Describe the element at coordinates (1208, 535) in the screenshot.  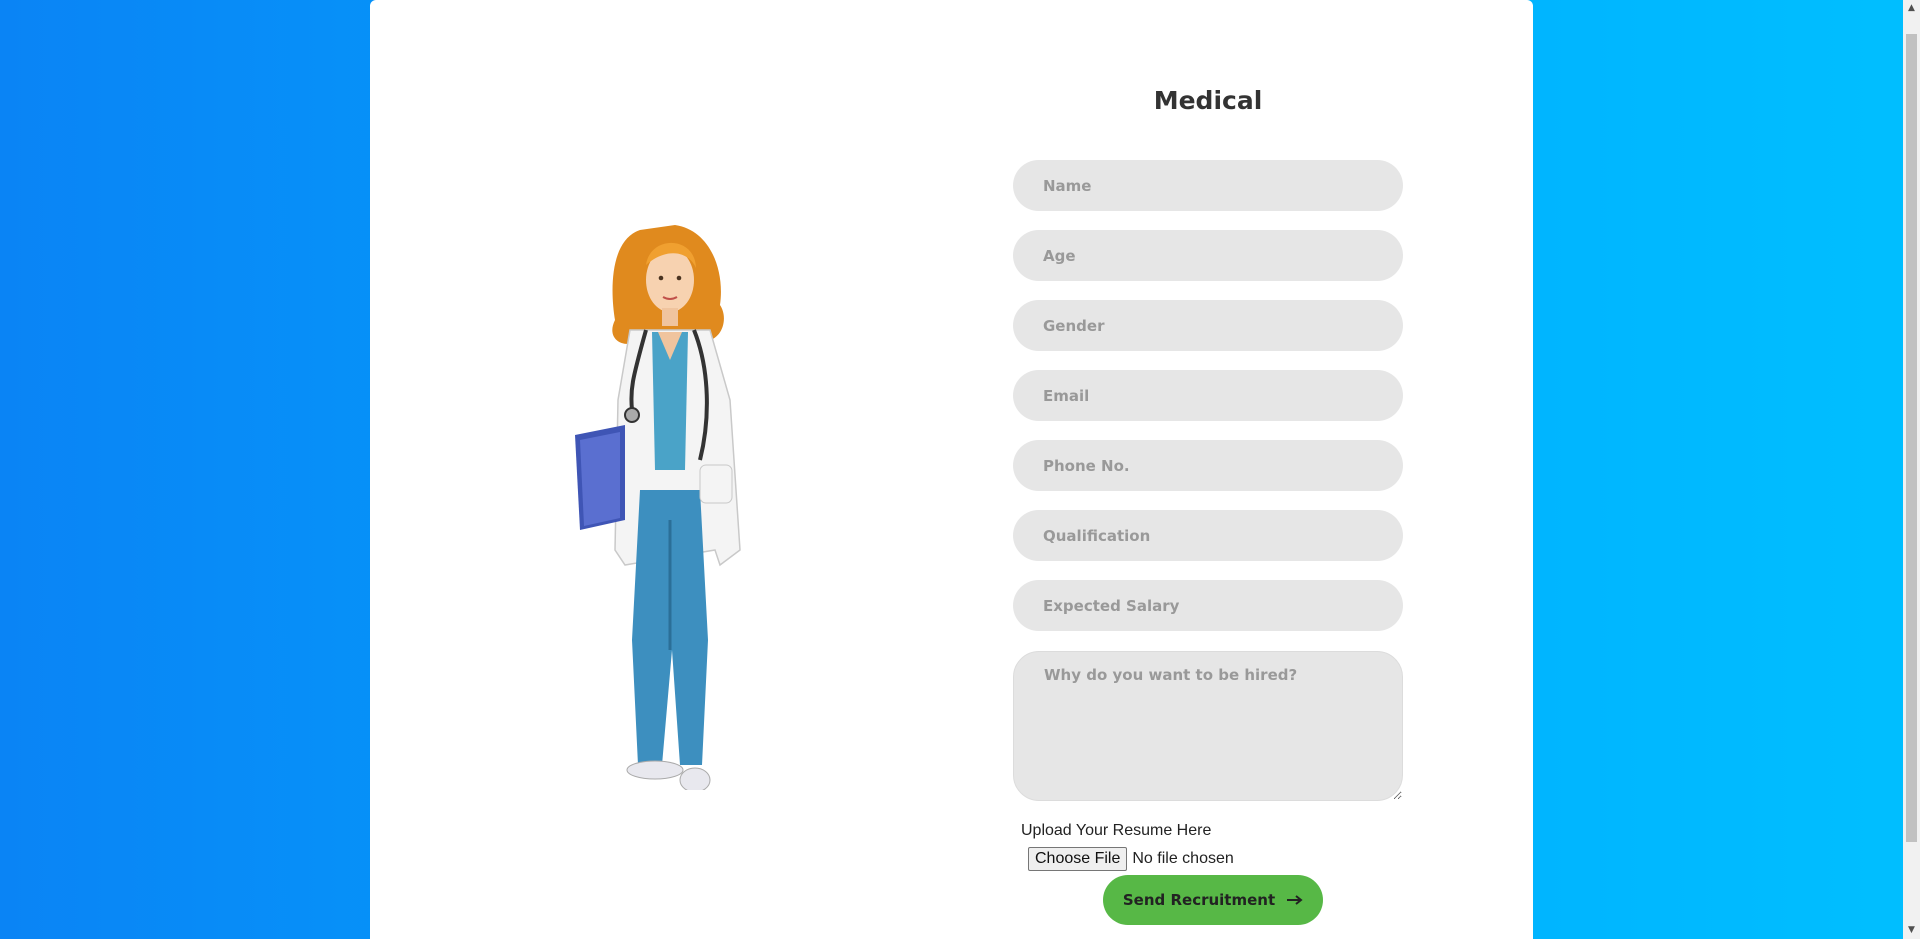
I see `qualification-input` at that location.